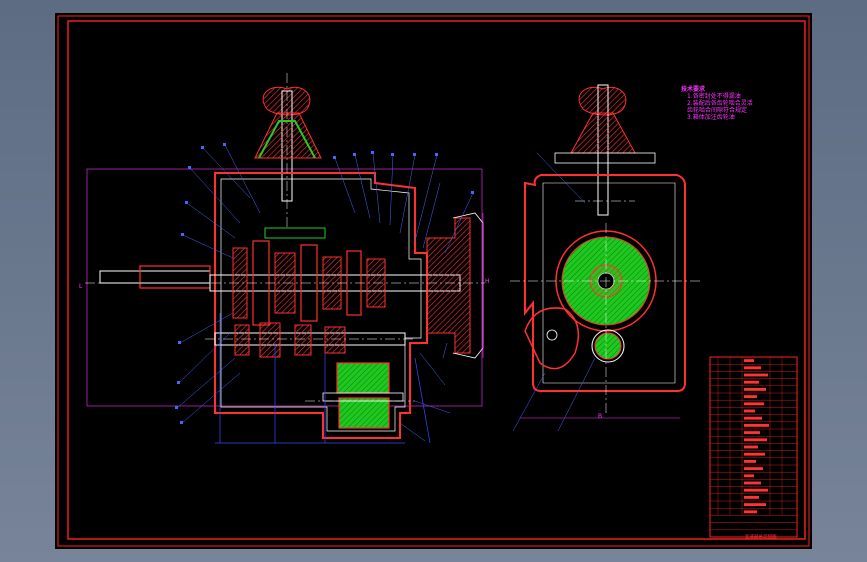 The height and width of the screenshot is (562, 867). What do you see at coordinates (761, 537) in the screenshot?
I see `title-block-footer: 变速器总装配图` at bounding box center [761, 537].